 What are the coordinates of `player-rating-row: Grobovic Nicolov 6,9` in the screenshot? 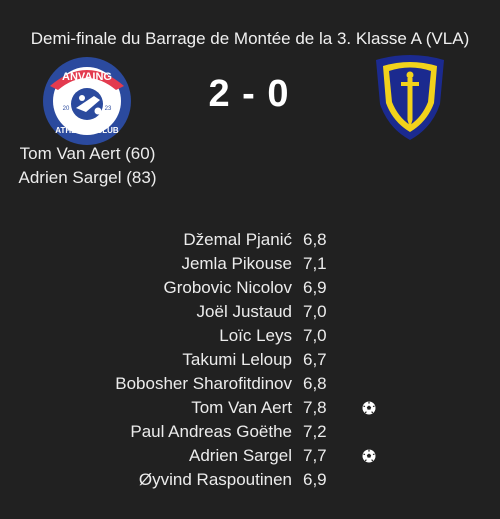 It's located at (250, 288).